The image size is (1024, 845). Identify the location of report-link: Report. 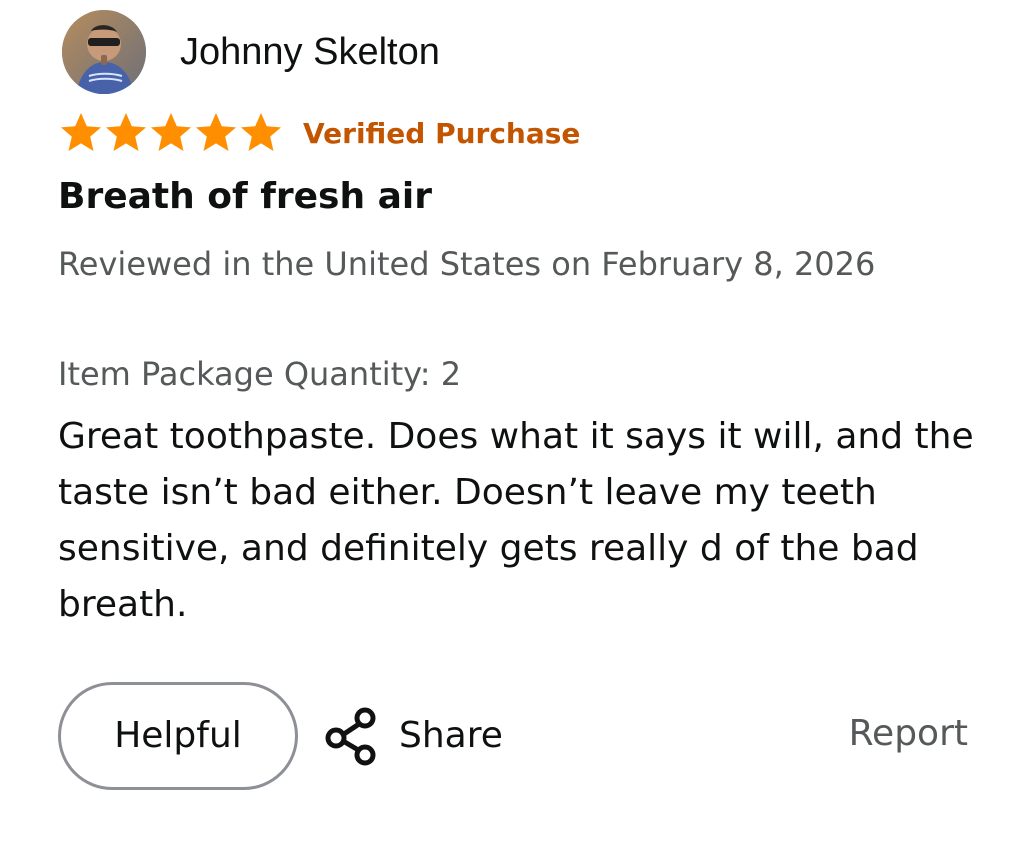
(908, 734).